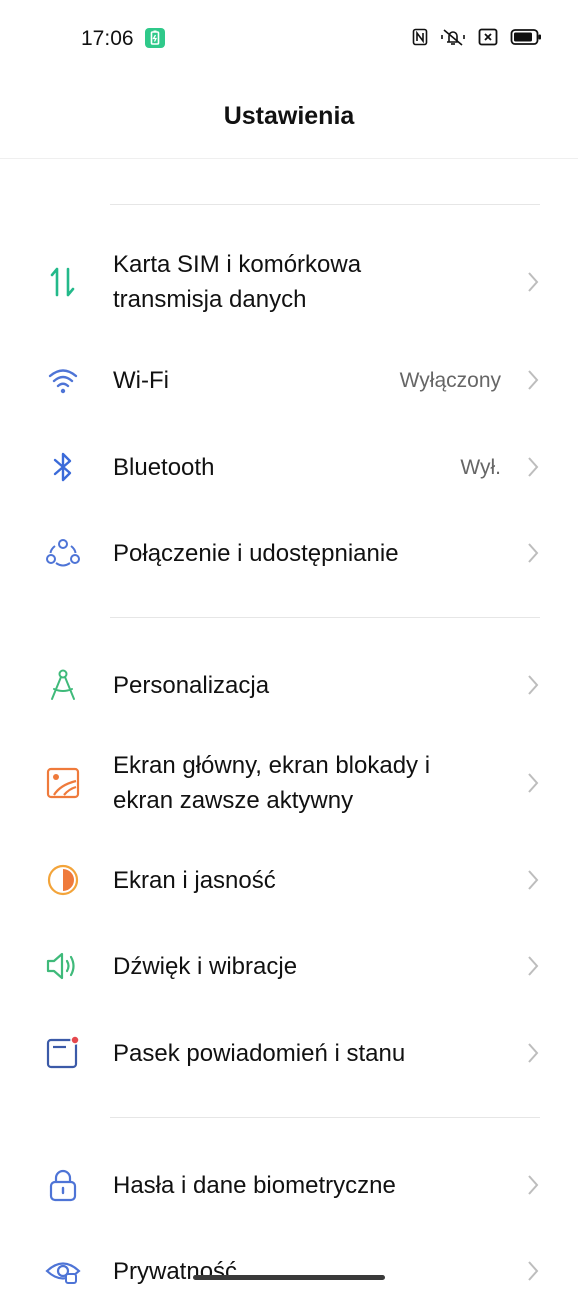  Describe the element at coordinates (256, 553) in the screenshot. I see `settings-item-label: Połączenie i udostępnianie` at that location.